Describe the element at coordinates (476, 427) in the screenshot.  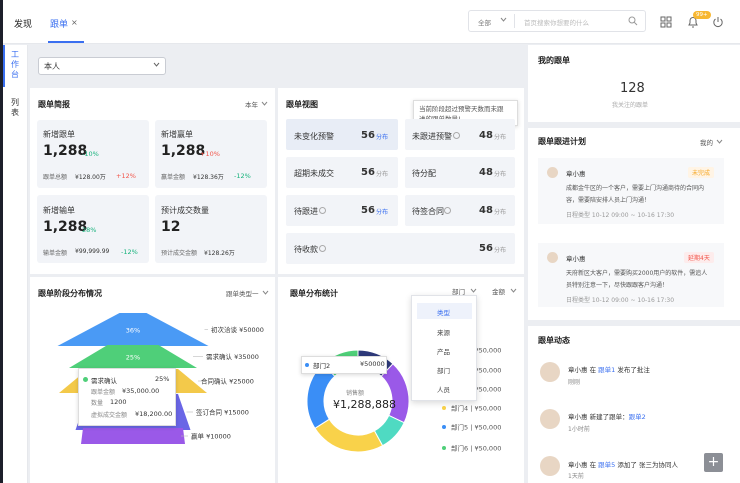
I see `legend-item: 部门5 | ¥50,000` at that location.